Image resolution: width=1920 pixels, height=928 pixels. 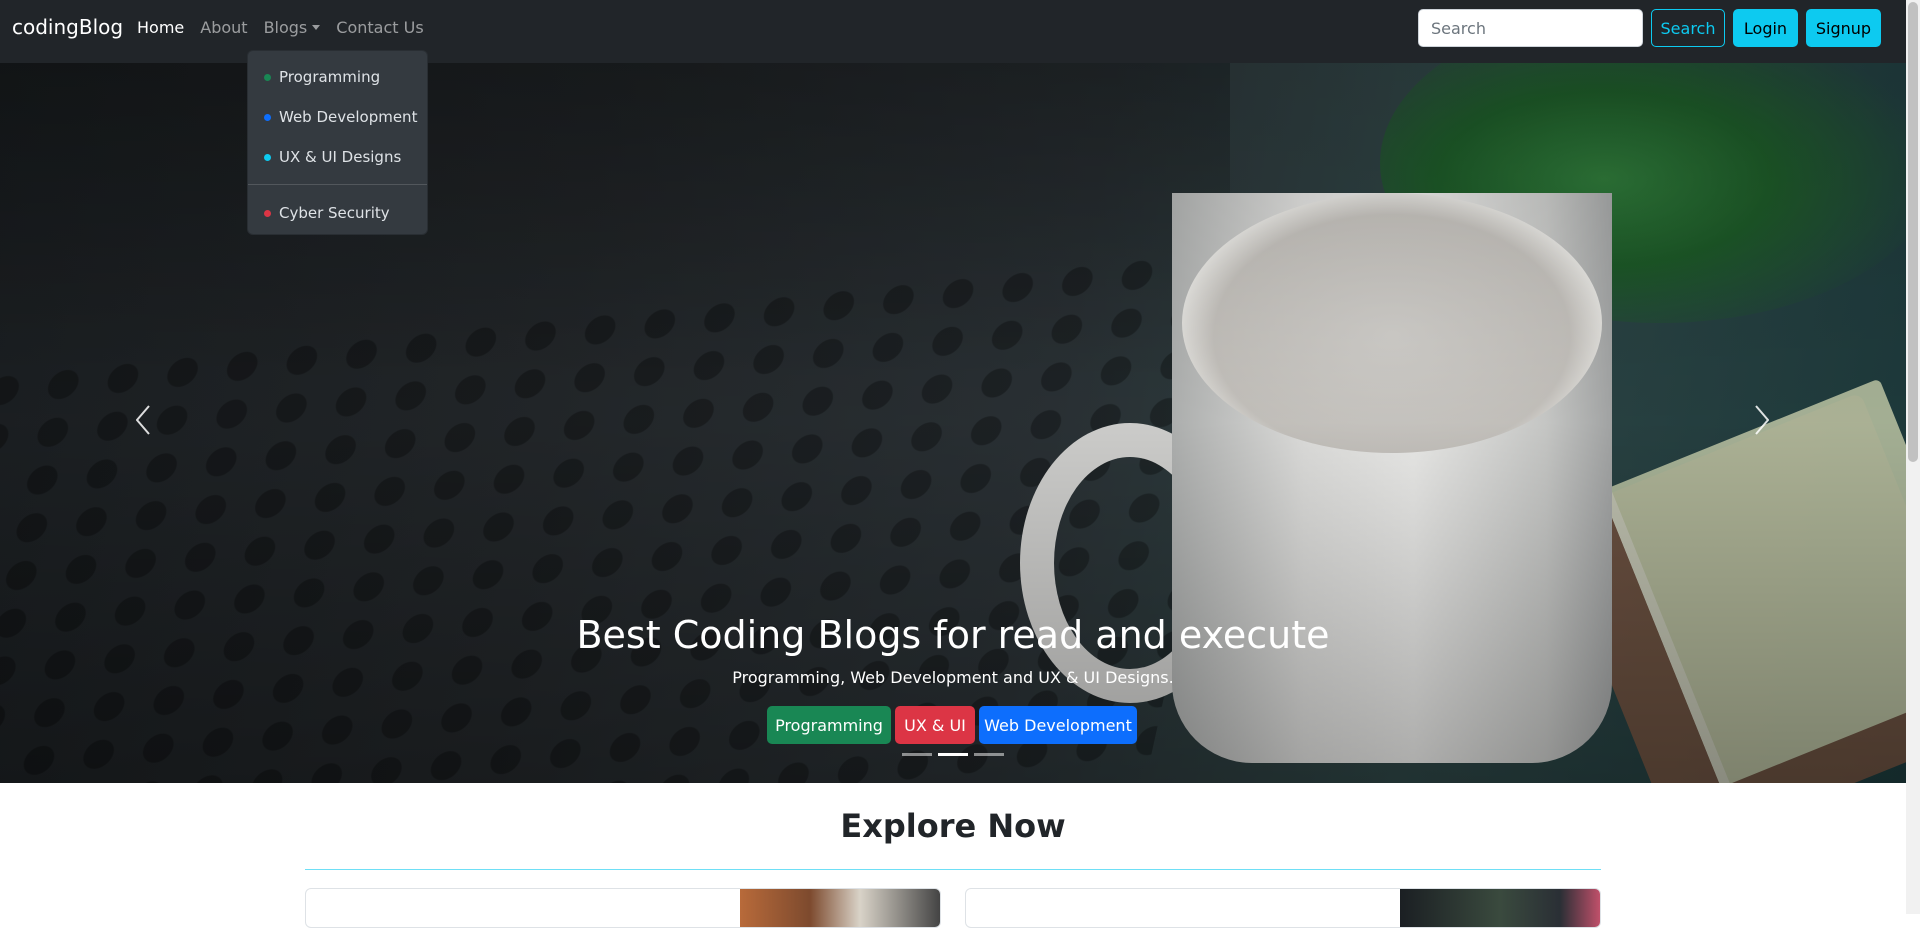 I want to click on dropdown-item-cyber-security: Cyber Security, so click(x=337, y=213).